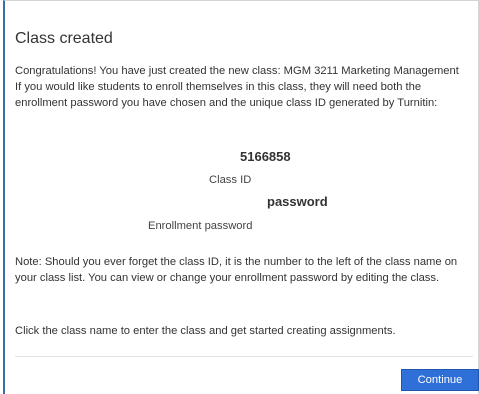  What do you see at coordinates (440, 380) in the screenshot?
I see `continue-button: Continue` at bounding box center [440, 380].